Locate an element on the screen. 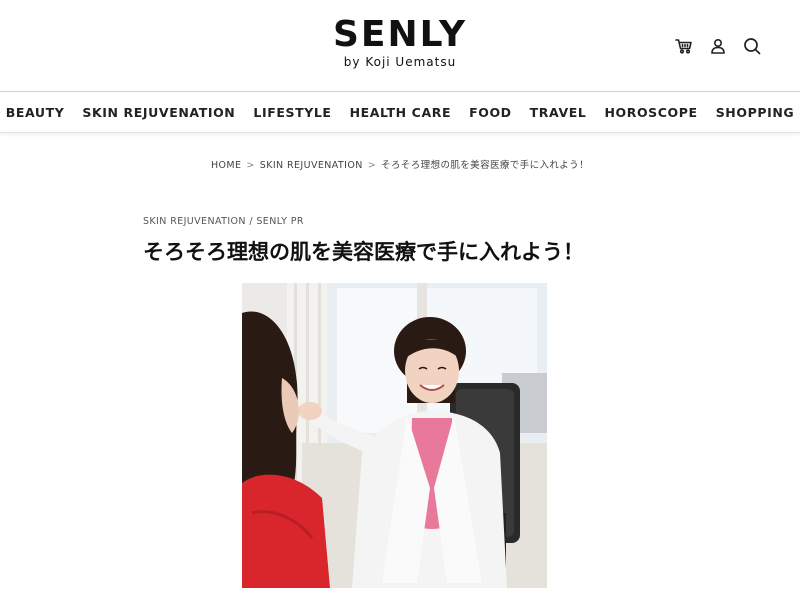  cart-icon is located at coordinates (684, 46).